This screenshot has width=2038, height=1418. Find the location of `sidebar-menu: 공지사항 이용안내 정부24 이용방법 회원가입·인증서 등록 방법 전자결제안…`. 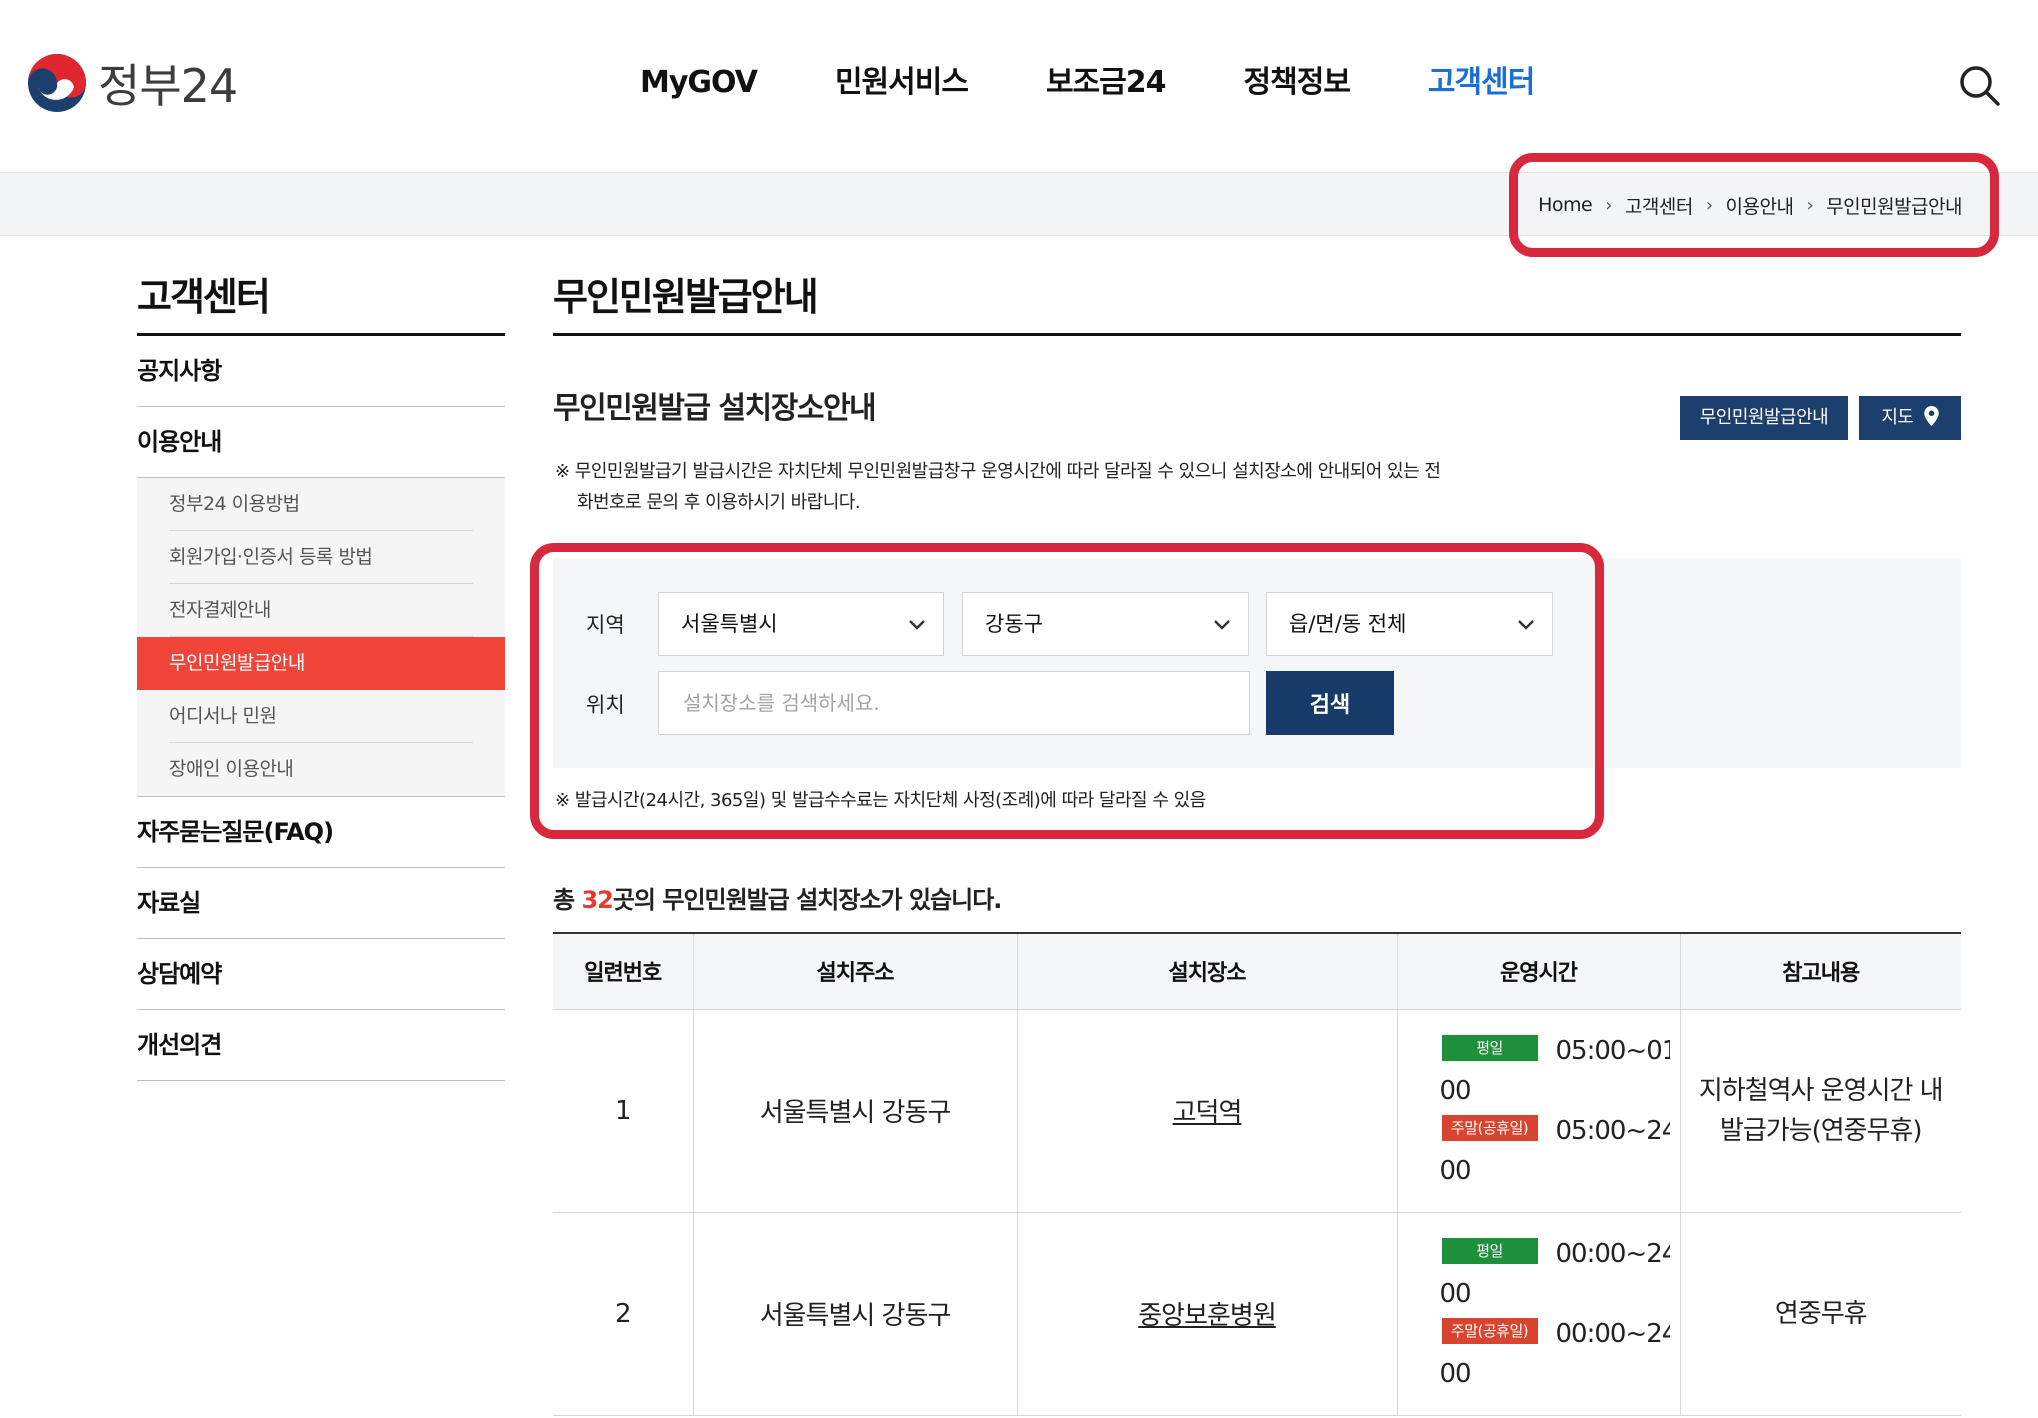

sidebar-menu: 공지사항 이용안내 정부24 이용방법 회원가입·인증서 등록 방법 전자결제안… is located at coordinates (321, 708).